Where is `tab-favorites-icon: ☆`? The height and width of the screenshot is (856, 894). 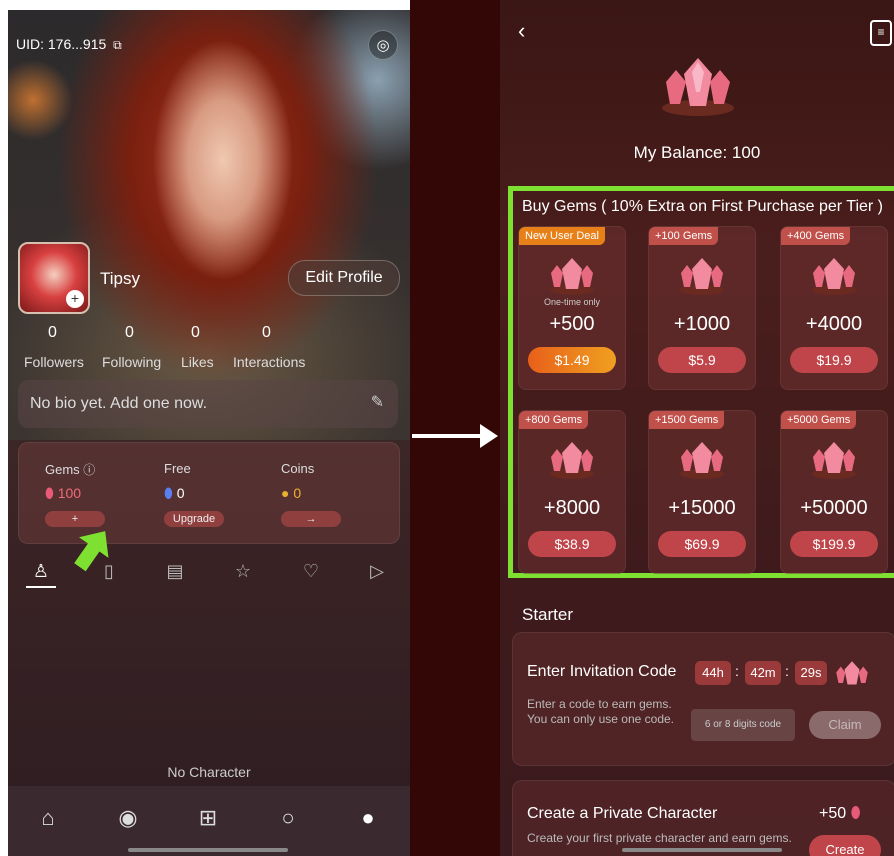
tab-favorites-icon: ☆ is located at coordinates (243, 571).